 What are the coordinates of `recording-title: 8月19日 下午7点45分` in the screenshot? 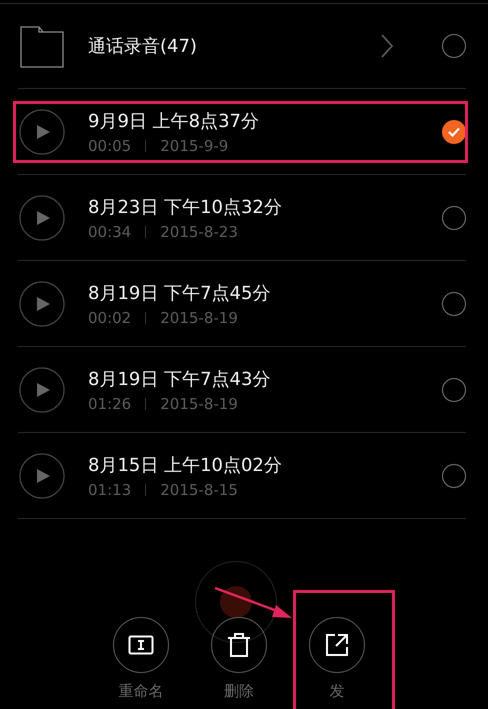 It's located at (180, 293).